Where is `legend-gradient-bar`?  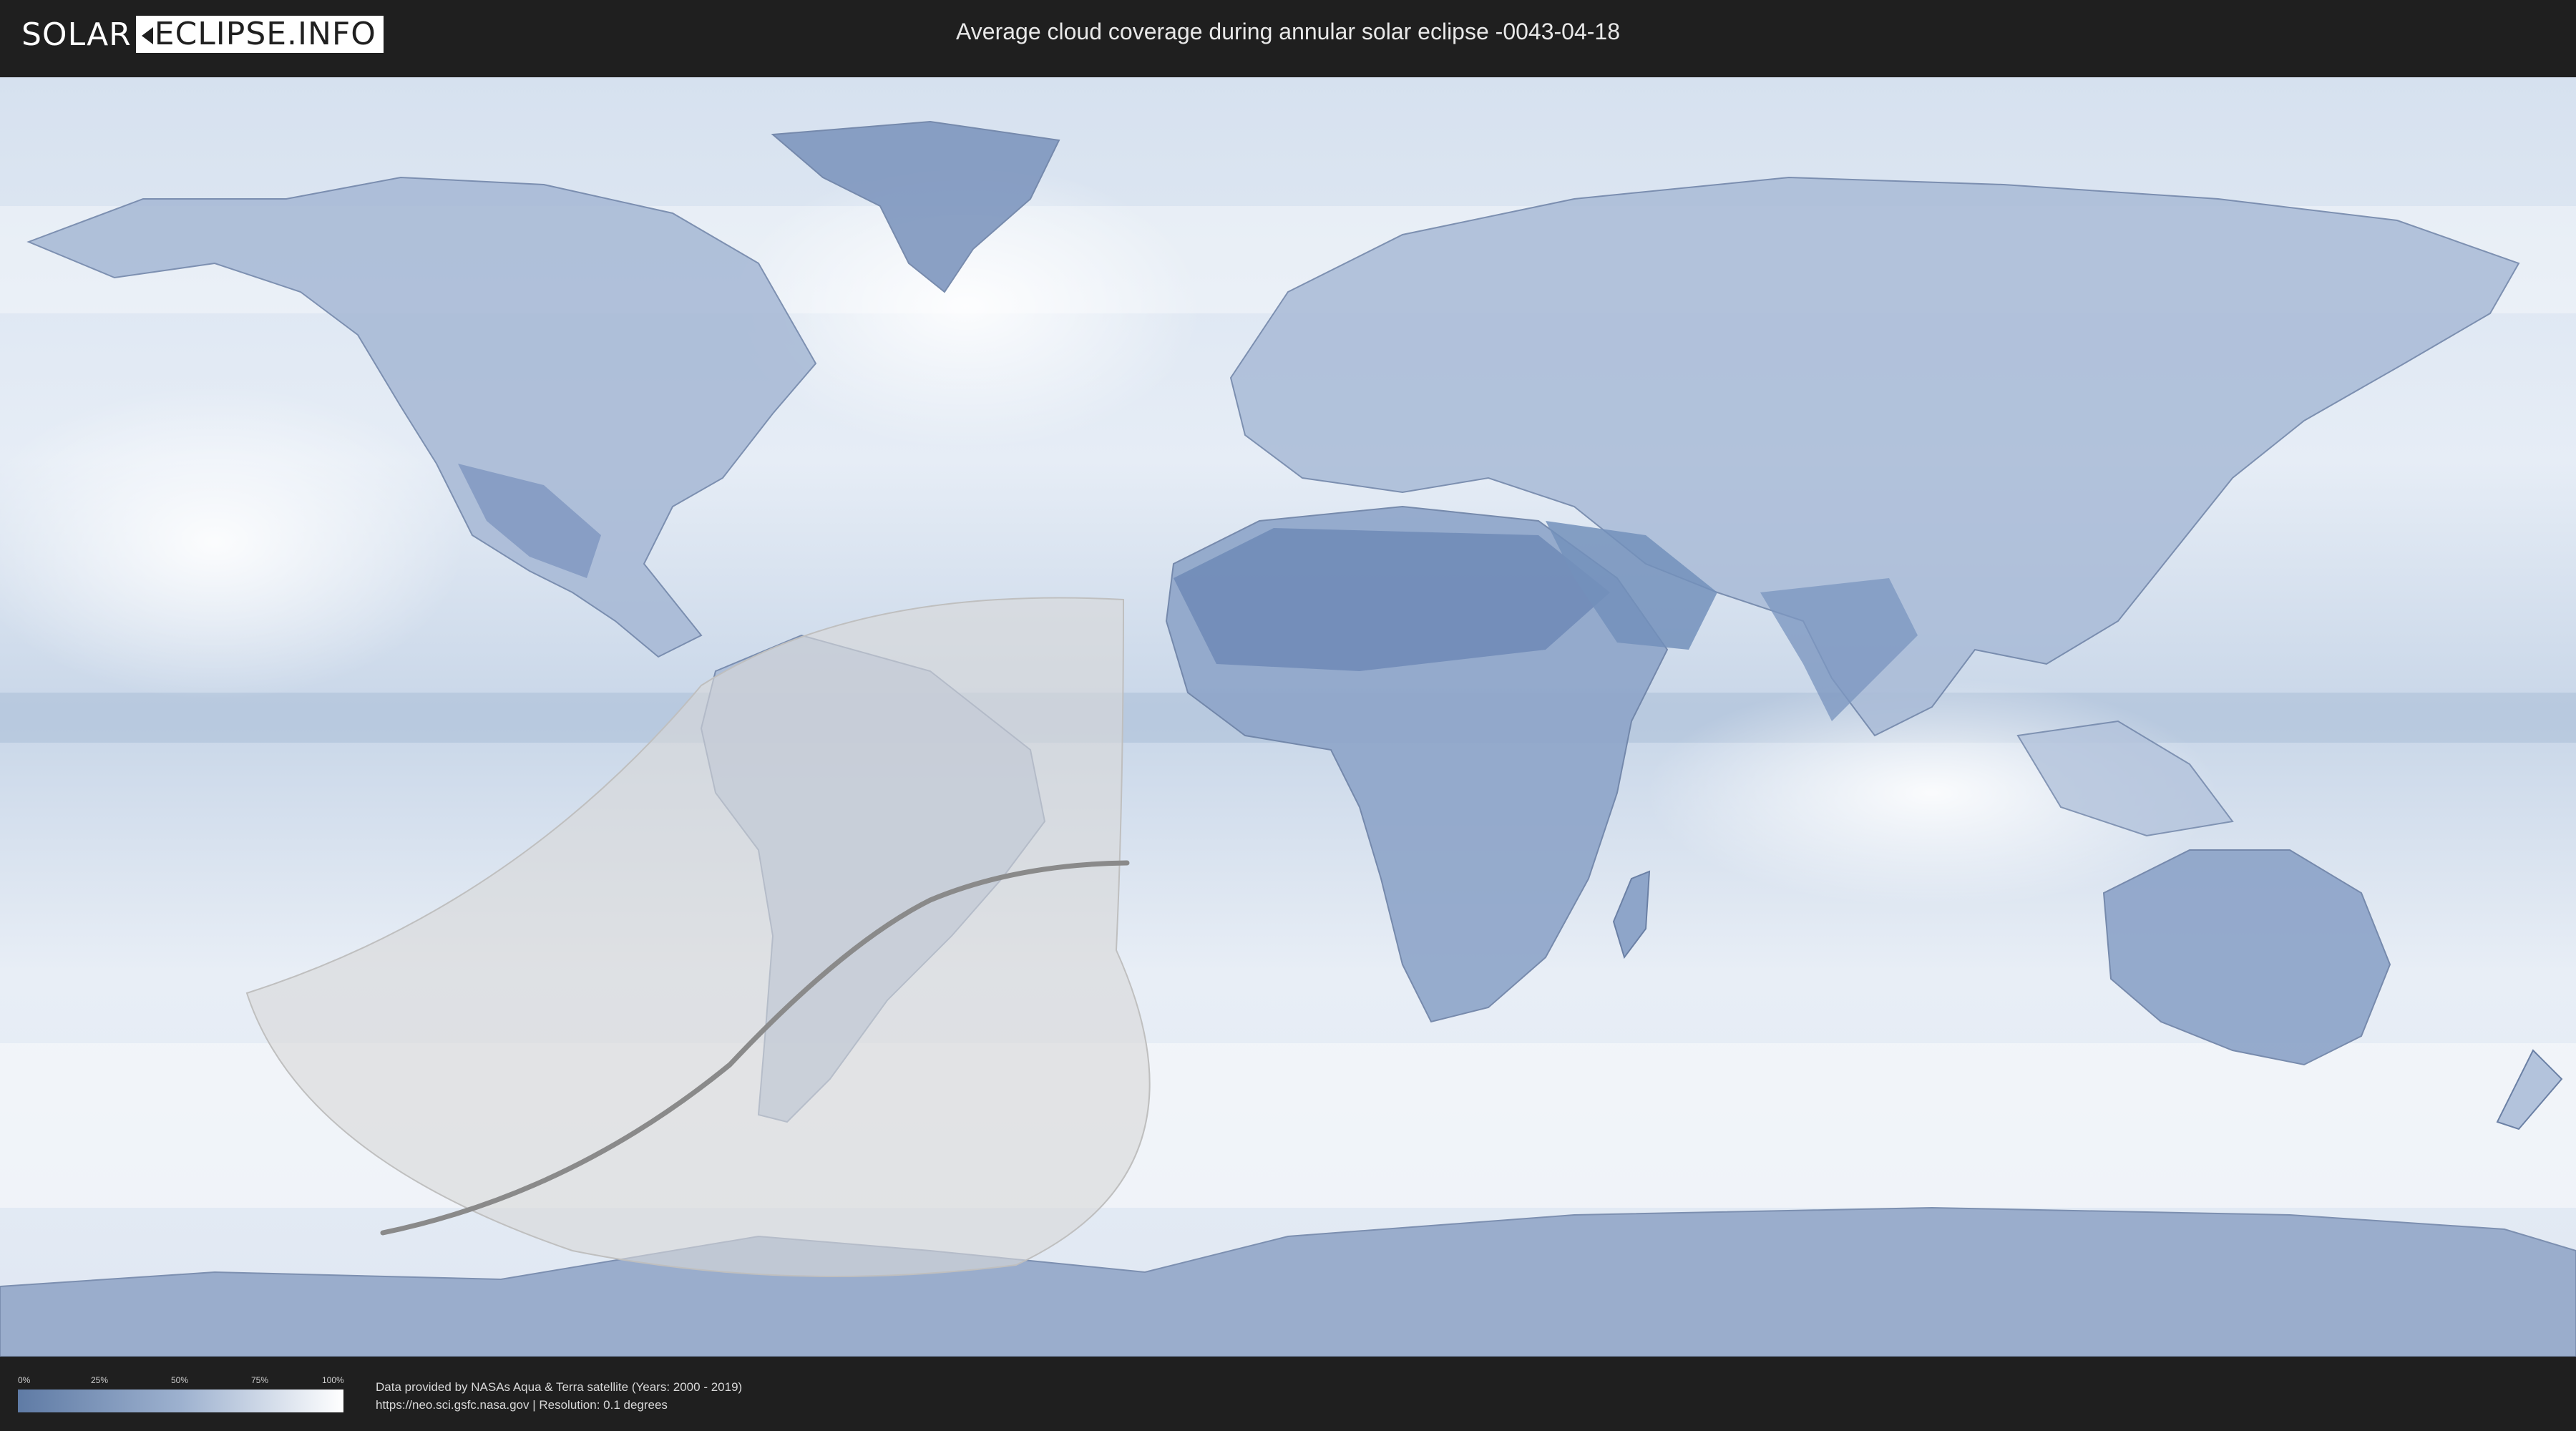
legend-gradient-bar is located at coordinates (180, 1401).